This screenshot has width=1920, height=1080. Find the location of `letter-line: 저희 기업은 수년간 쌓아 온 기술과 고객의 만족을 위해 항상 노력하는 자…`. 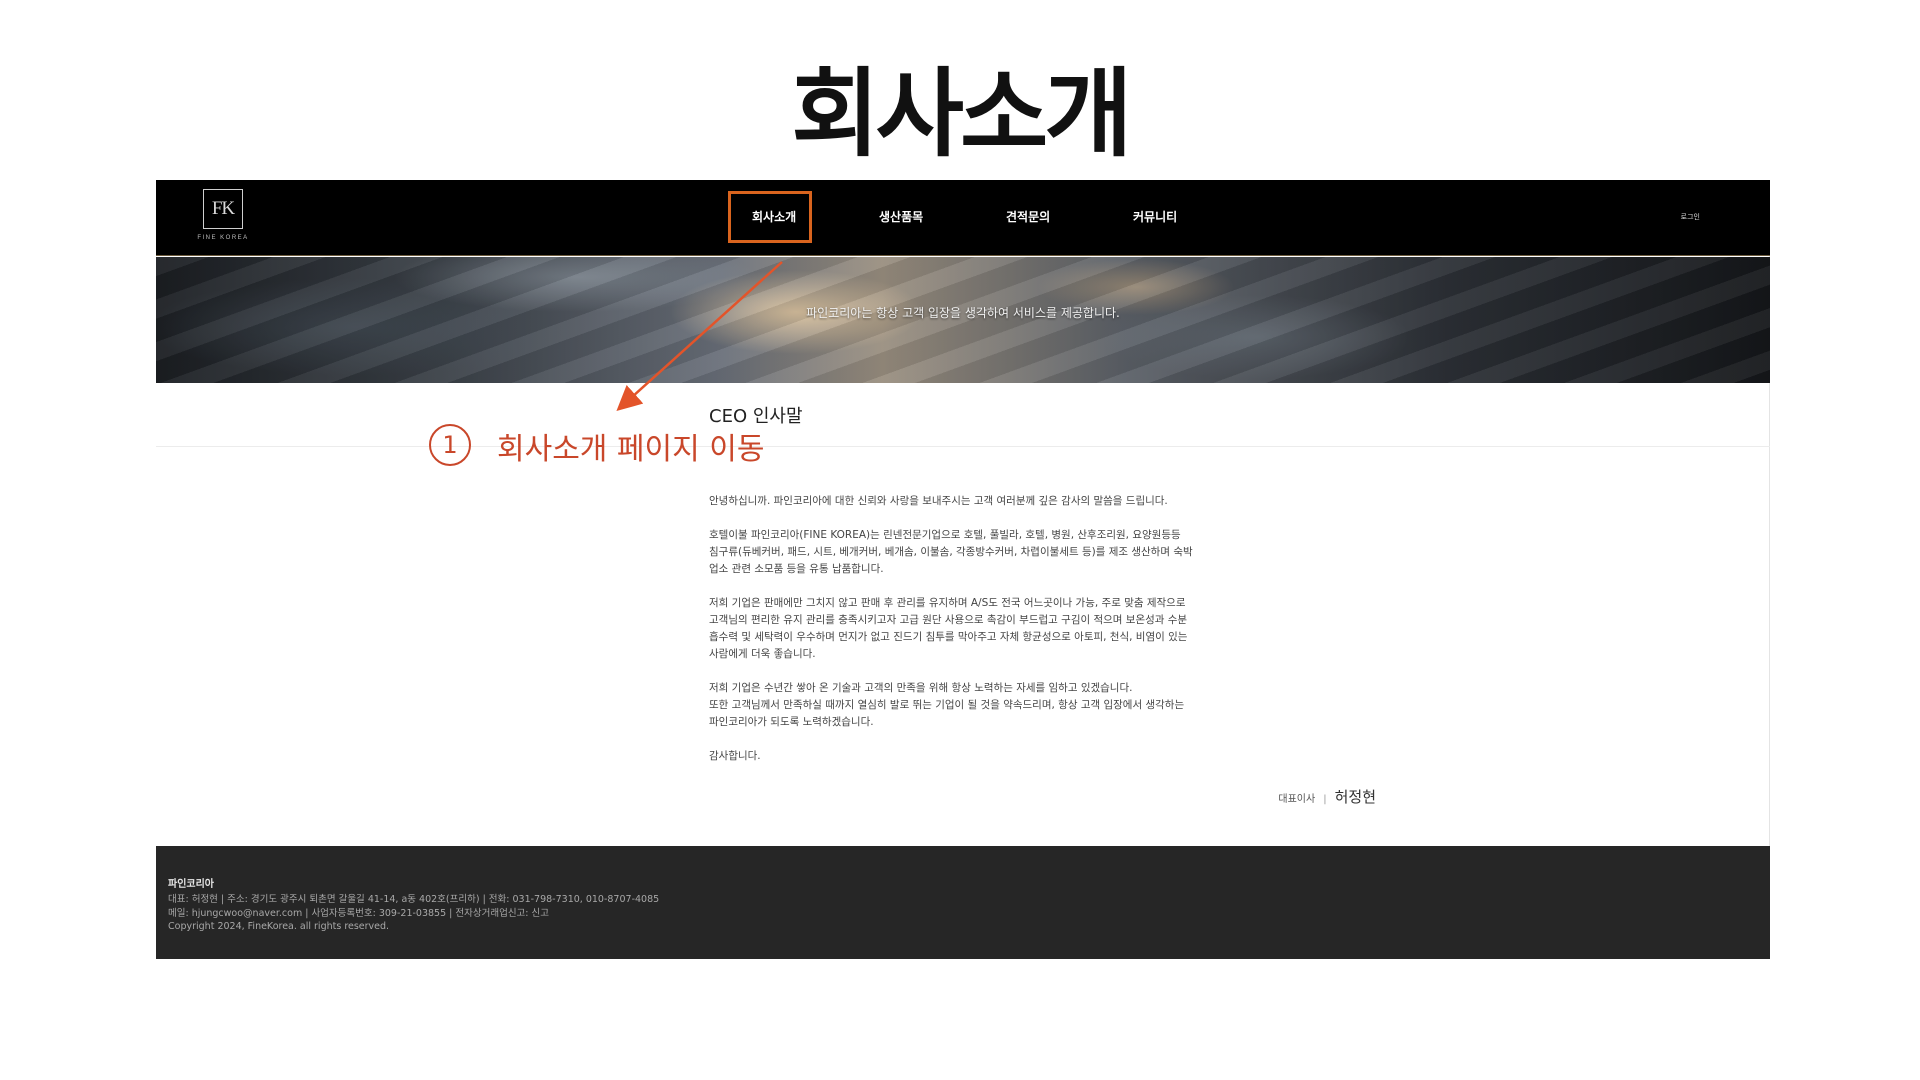

letter-line: 저희 기업은 수년간 쌓아 온 기술과 고객의 만족을 위해 항상 노력하는 자… is located at coordinates (921, 688).